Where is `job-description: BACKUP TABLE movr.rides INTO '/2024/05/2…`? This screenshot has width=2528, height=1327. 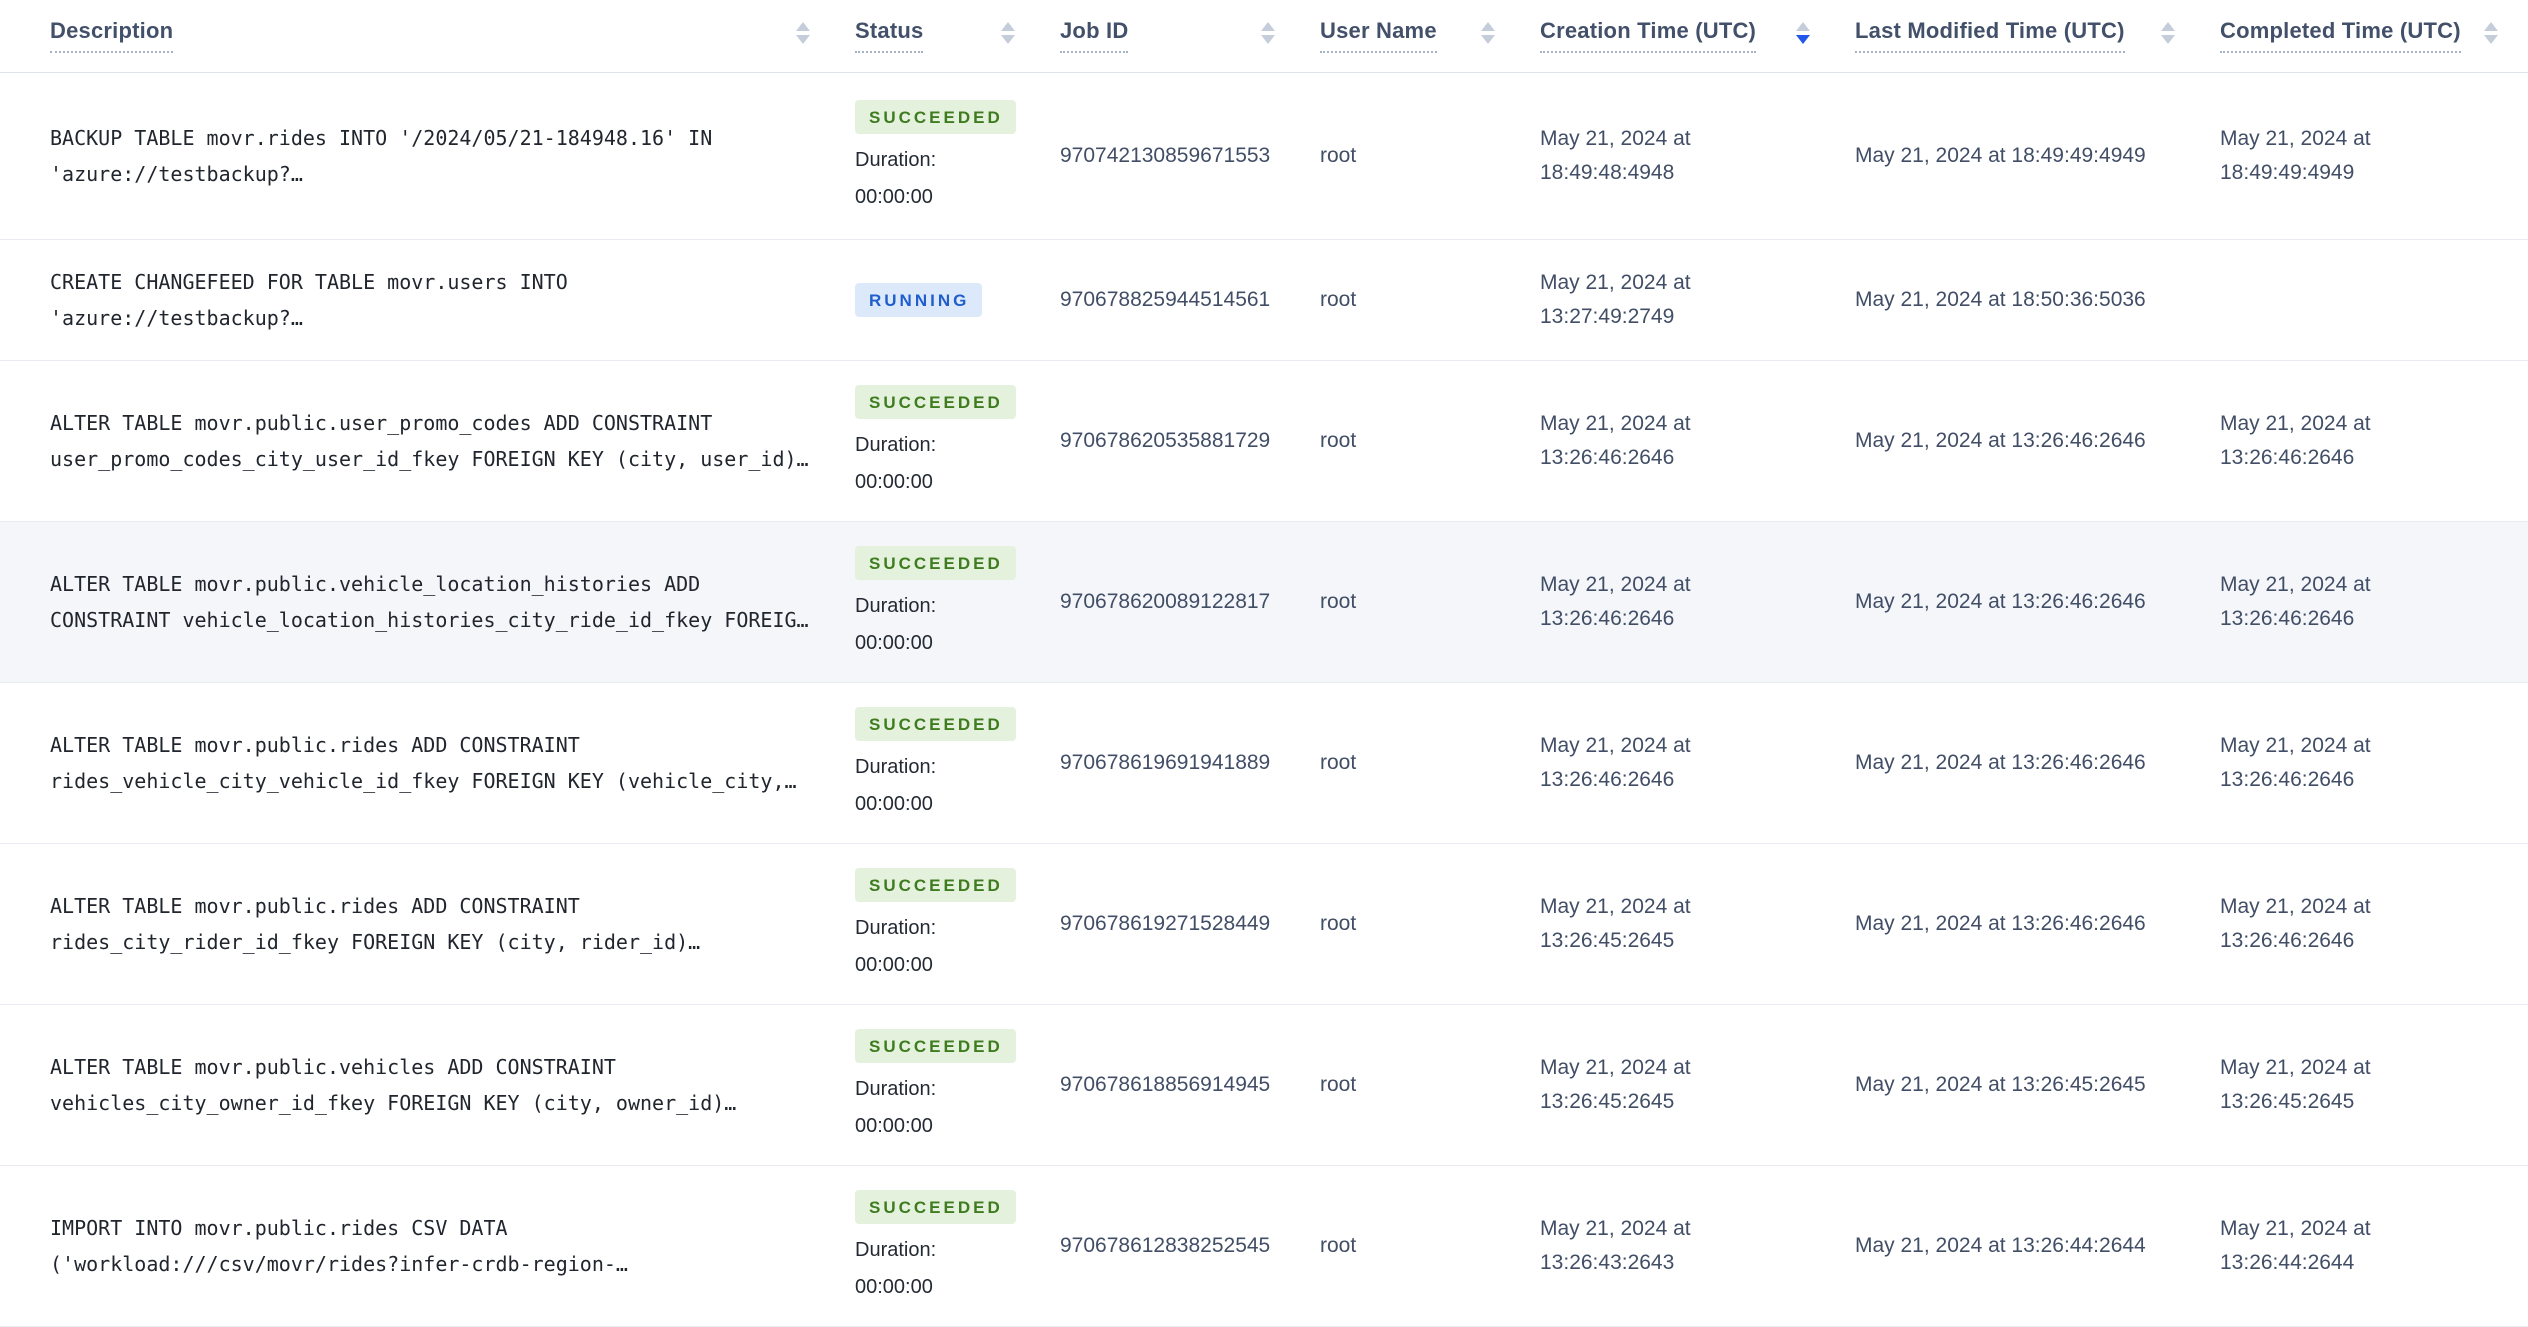
job-description: BACKUP TABLE movr.rides INTO '/2024/05/2… is located at coordinates (381, 156).